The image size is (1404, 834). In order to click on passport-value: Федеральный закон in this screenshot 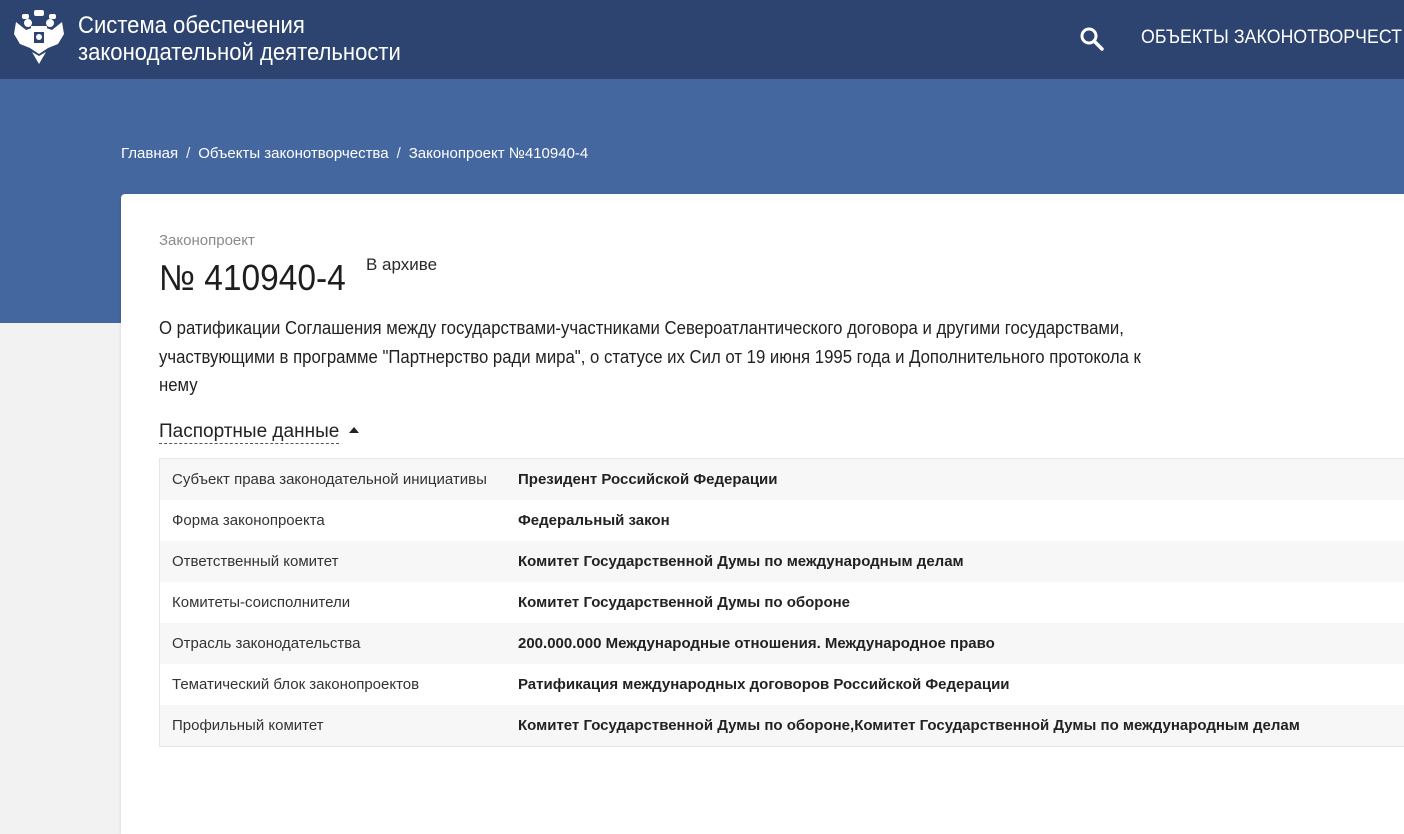, I will do `click(955, 520)`.